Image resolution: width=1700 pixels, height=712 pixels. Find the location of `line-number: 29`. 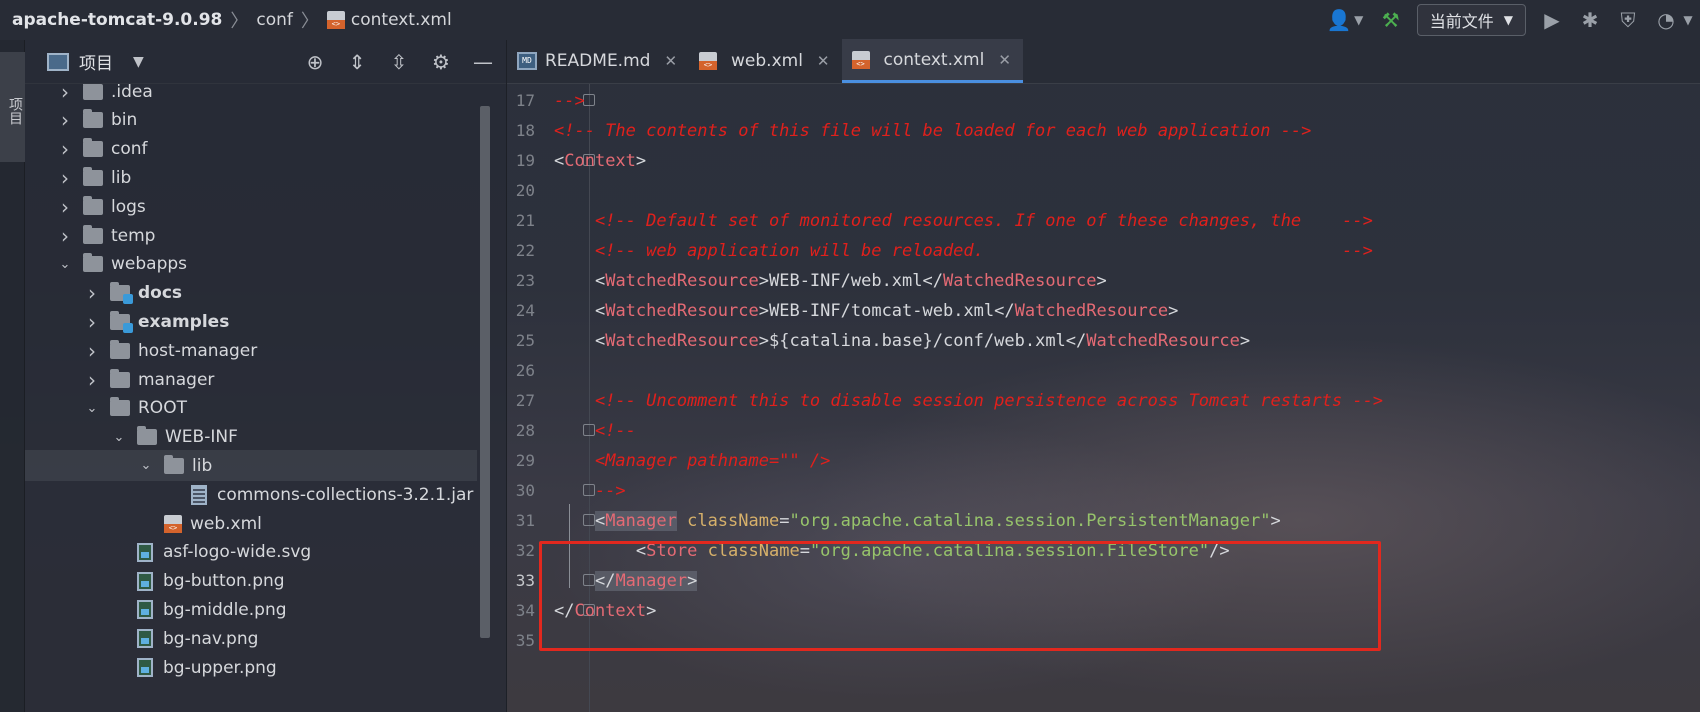

line-number: 29 is located at coordinates (525, 460).